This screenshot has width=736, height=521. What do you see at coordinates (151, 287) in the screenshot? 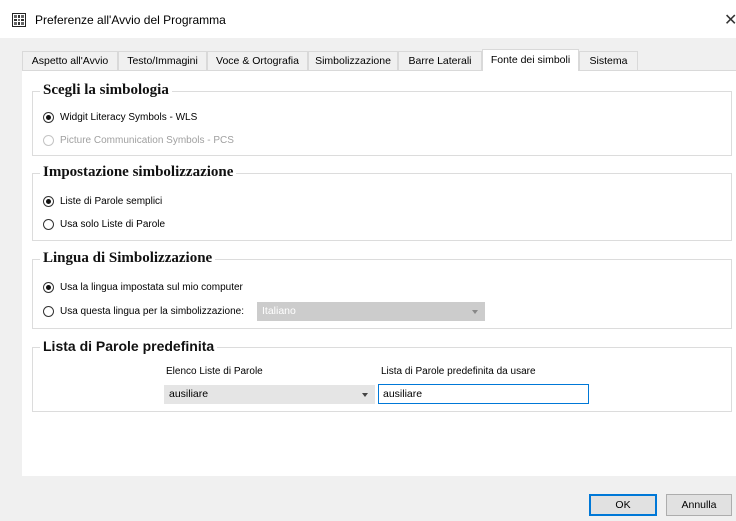
I see `radio-computer-language-label: Usa la lingua impostata sul mio computer` at bounding box center [151, 287].